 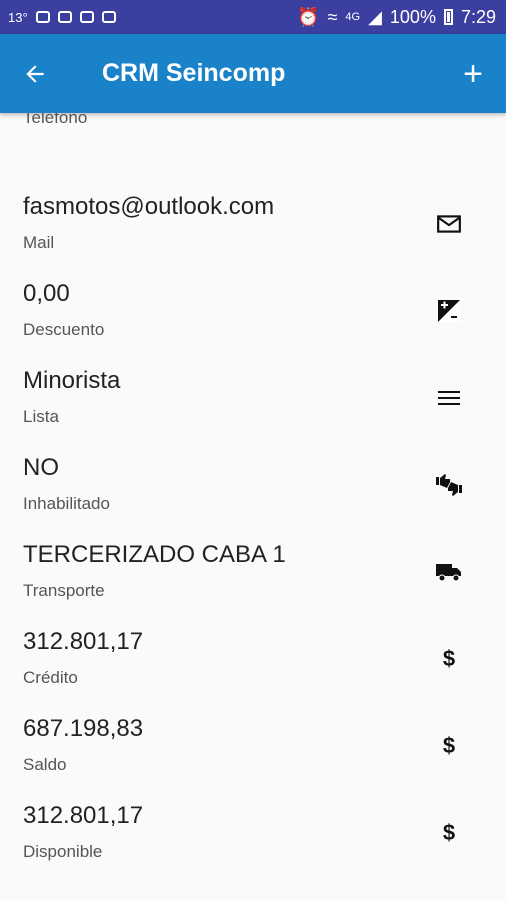 I want to click on add-button: +, so click(x=473, y=74).